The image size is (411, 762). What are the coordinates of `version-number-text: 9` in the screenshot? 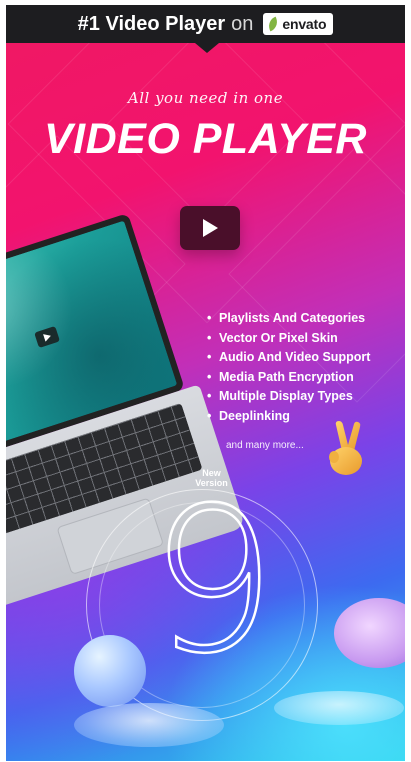 It's located at (212, 575).